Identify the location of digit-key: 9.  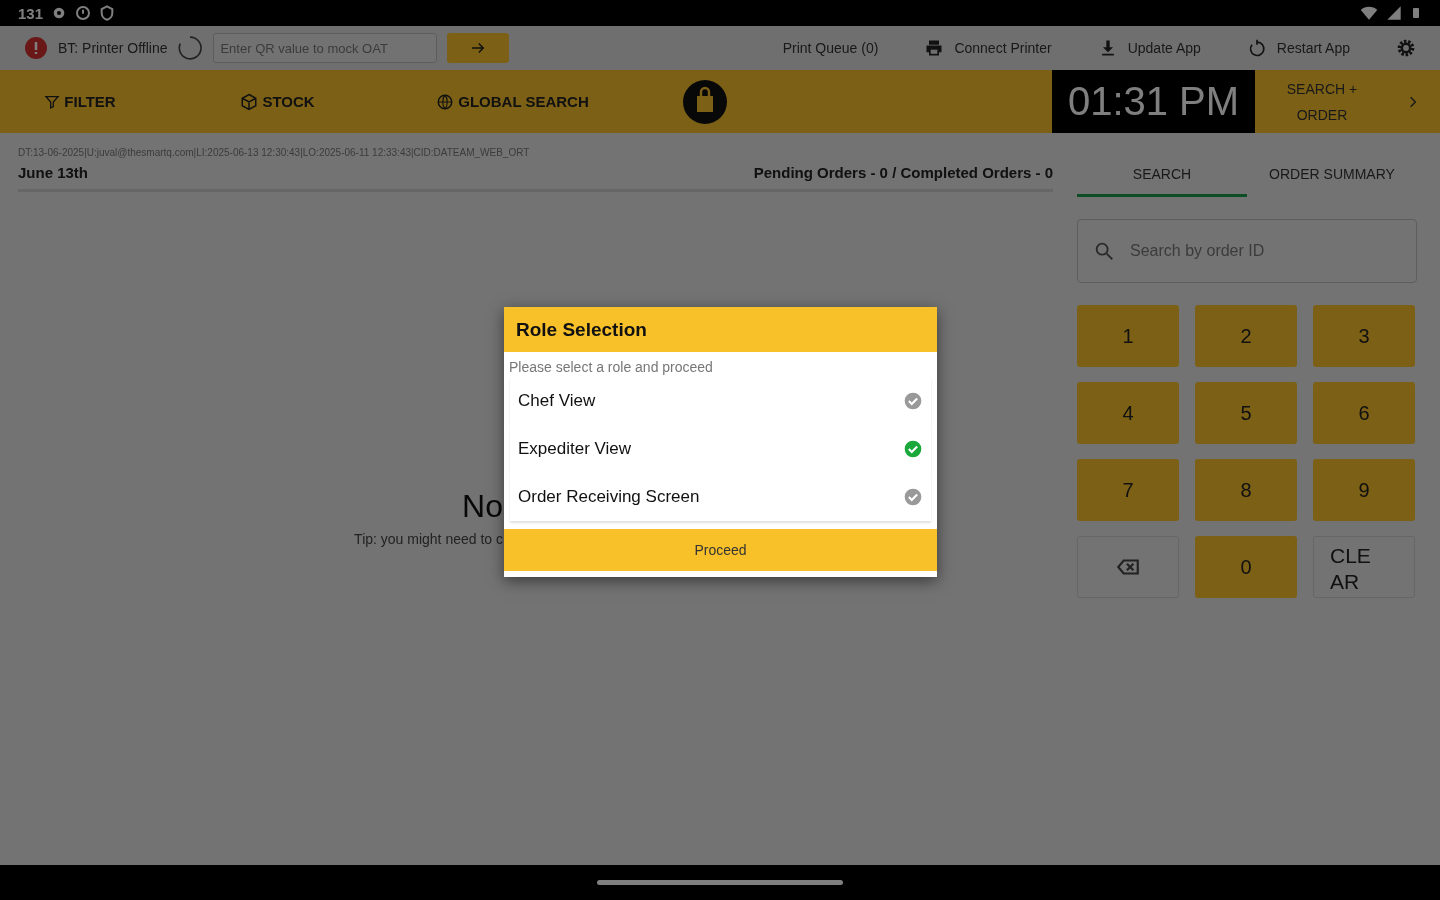
(1364, 490).